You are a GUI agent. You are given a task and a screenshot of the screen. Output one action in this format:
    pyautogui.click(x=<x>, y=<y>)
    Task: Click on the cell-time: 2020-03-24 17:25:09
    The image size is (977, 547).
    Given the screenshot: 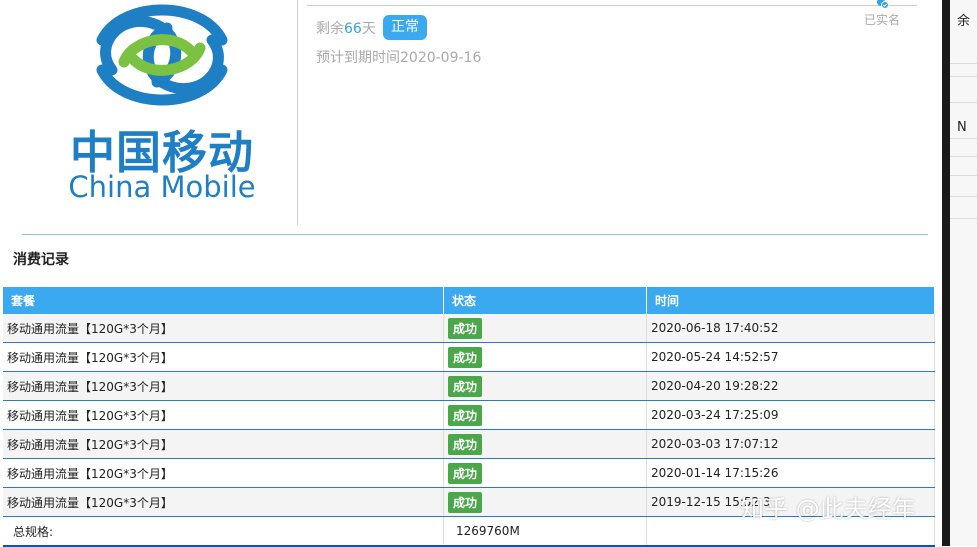 What is the action you would take?
    pyautogui.click(x=790, y=415)
    